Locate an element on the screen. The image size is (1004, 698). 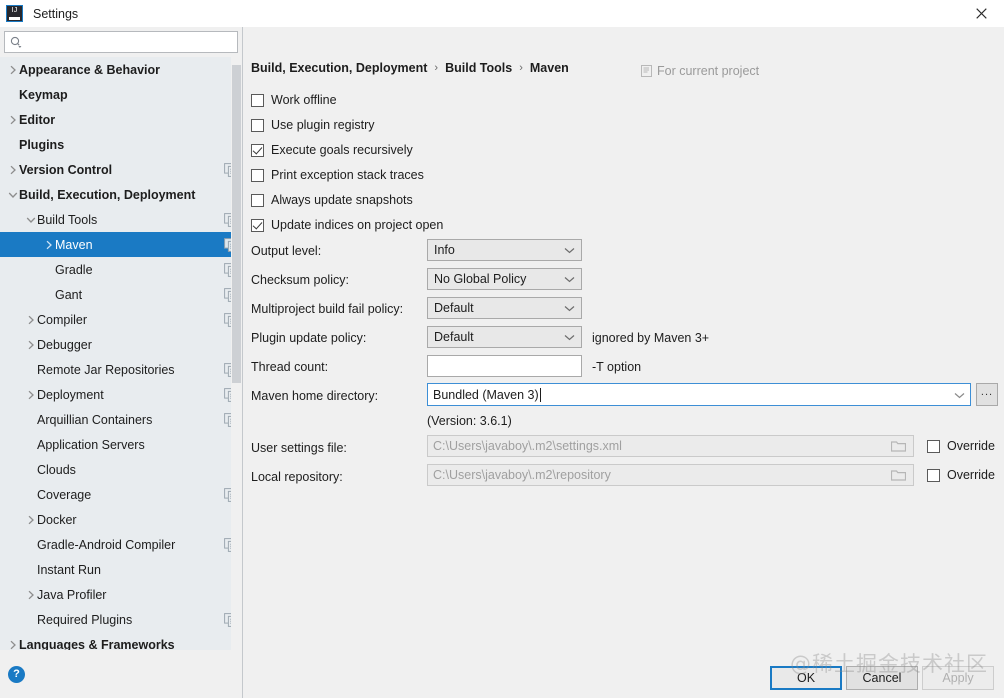
plugin-update-policy-select: Default is located at coordinates (504, 337).